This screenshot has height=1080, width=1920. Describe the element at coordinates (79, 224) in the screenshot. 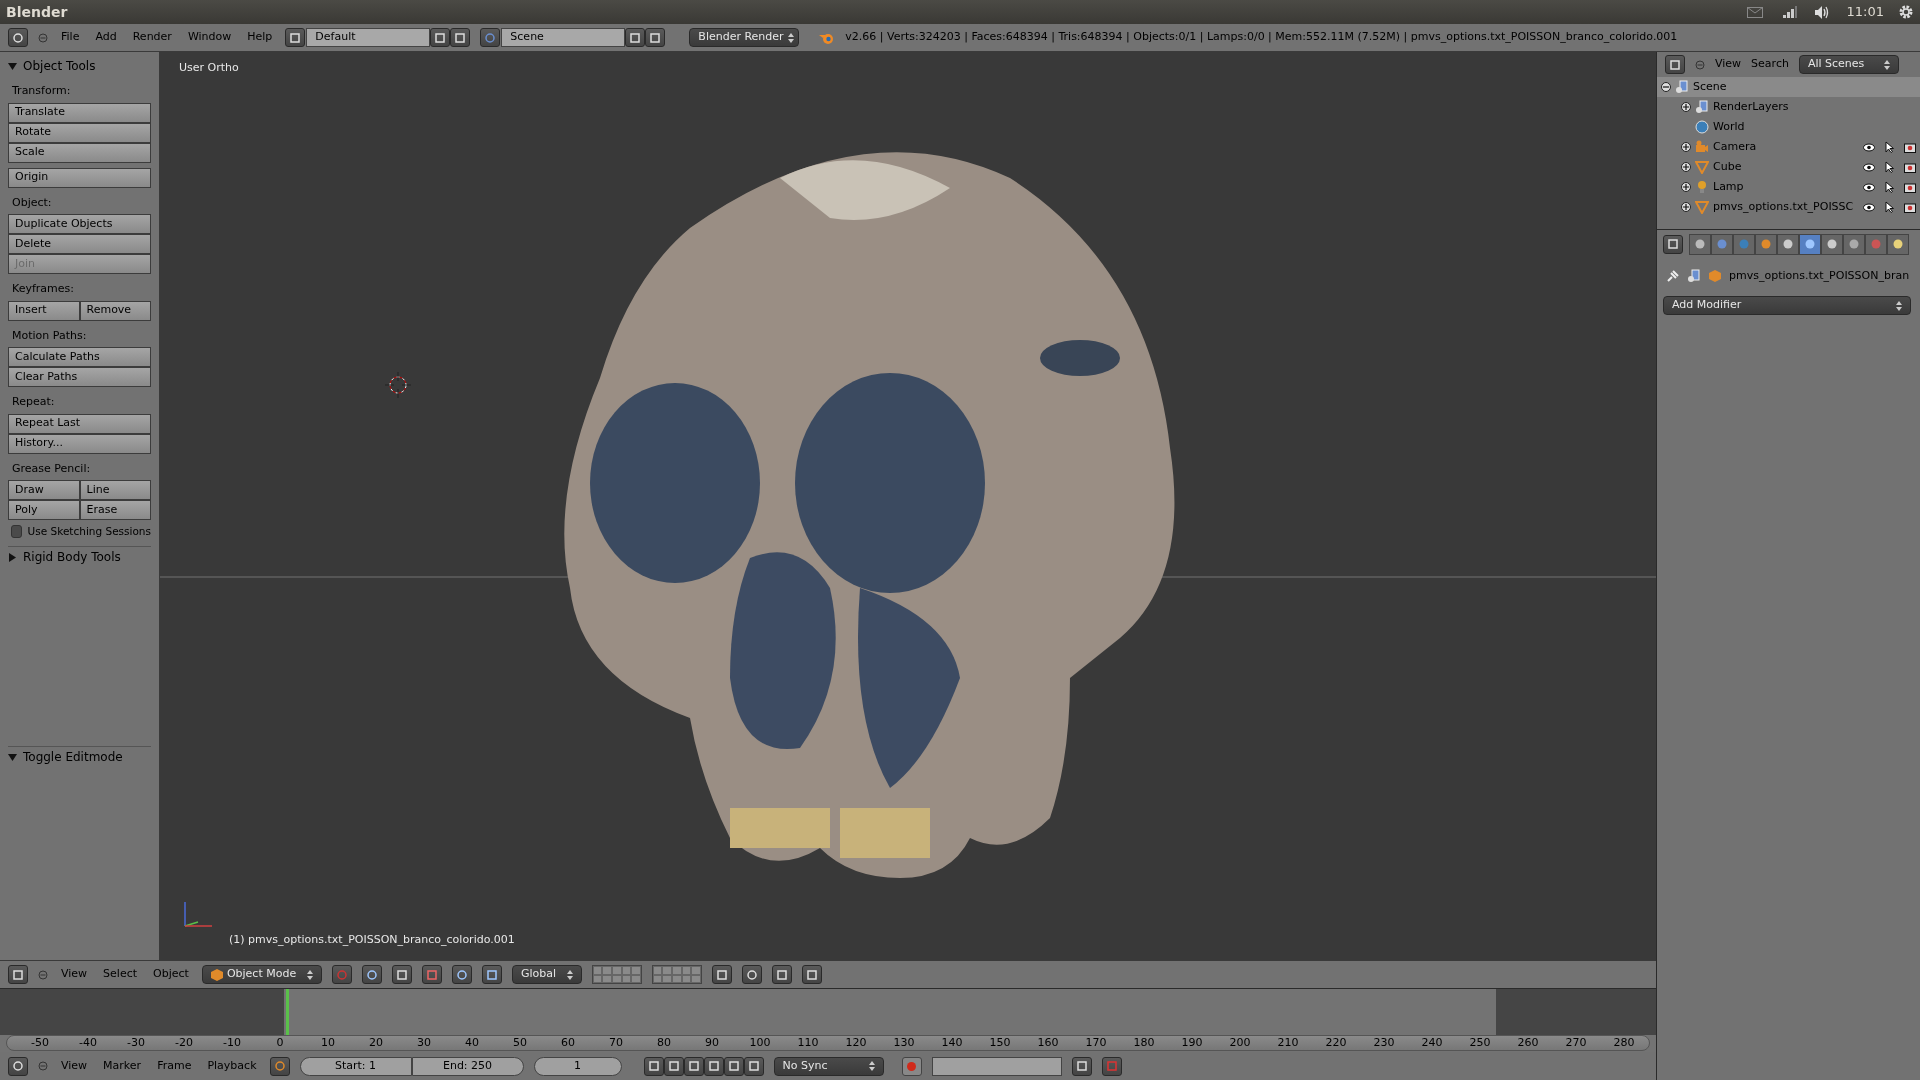

I see `tool-button: Duplicate Objects` at that location.